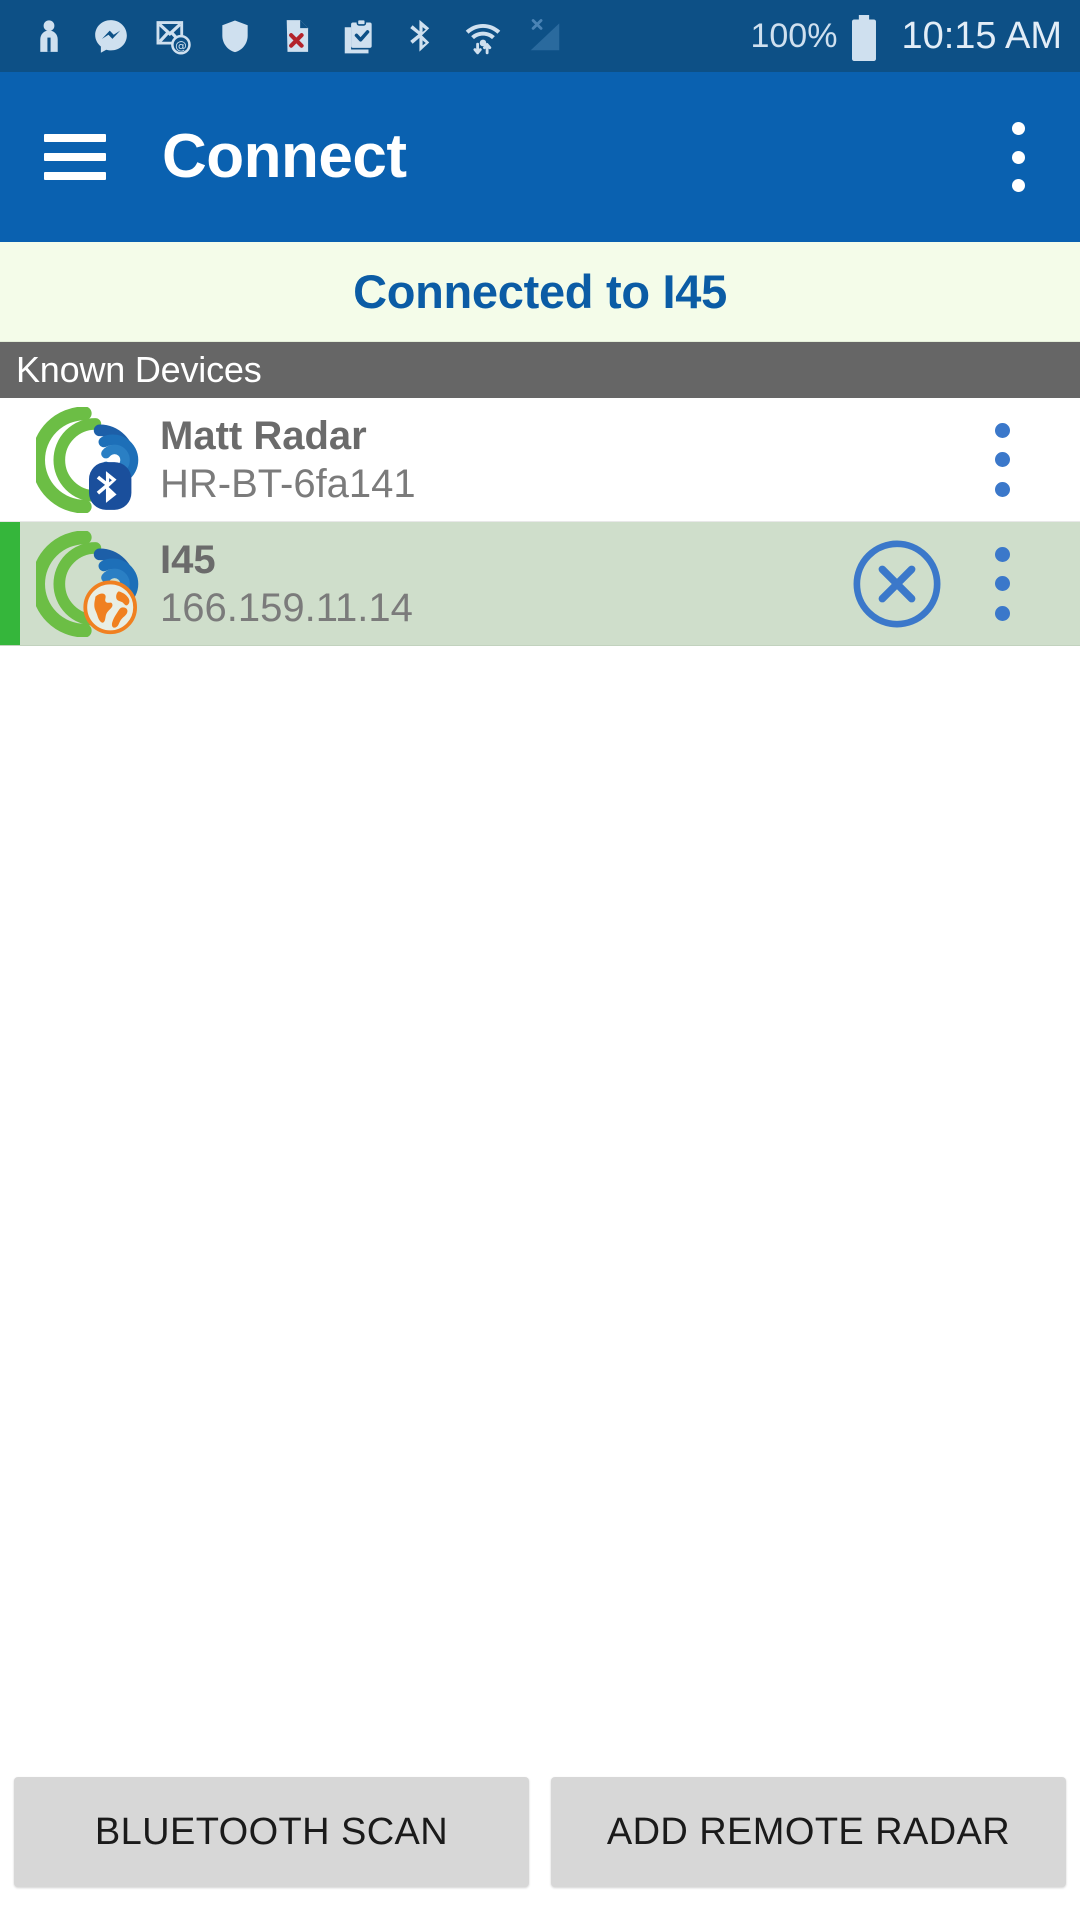 This screenshot has height=1920, width=1080. I want to click on person-icon, so click(49, 36).